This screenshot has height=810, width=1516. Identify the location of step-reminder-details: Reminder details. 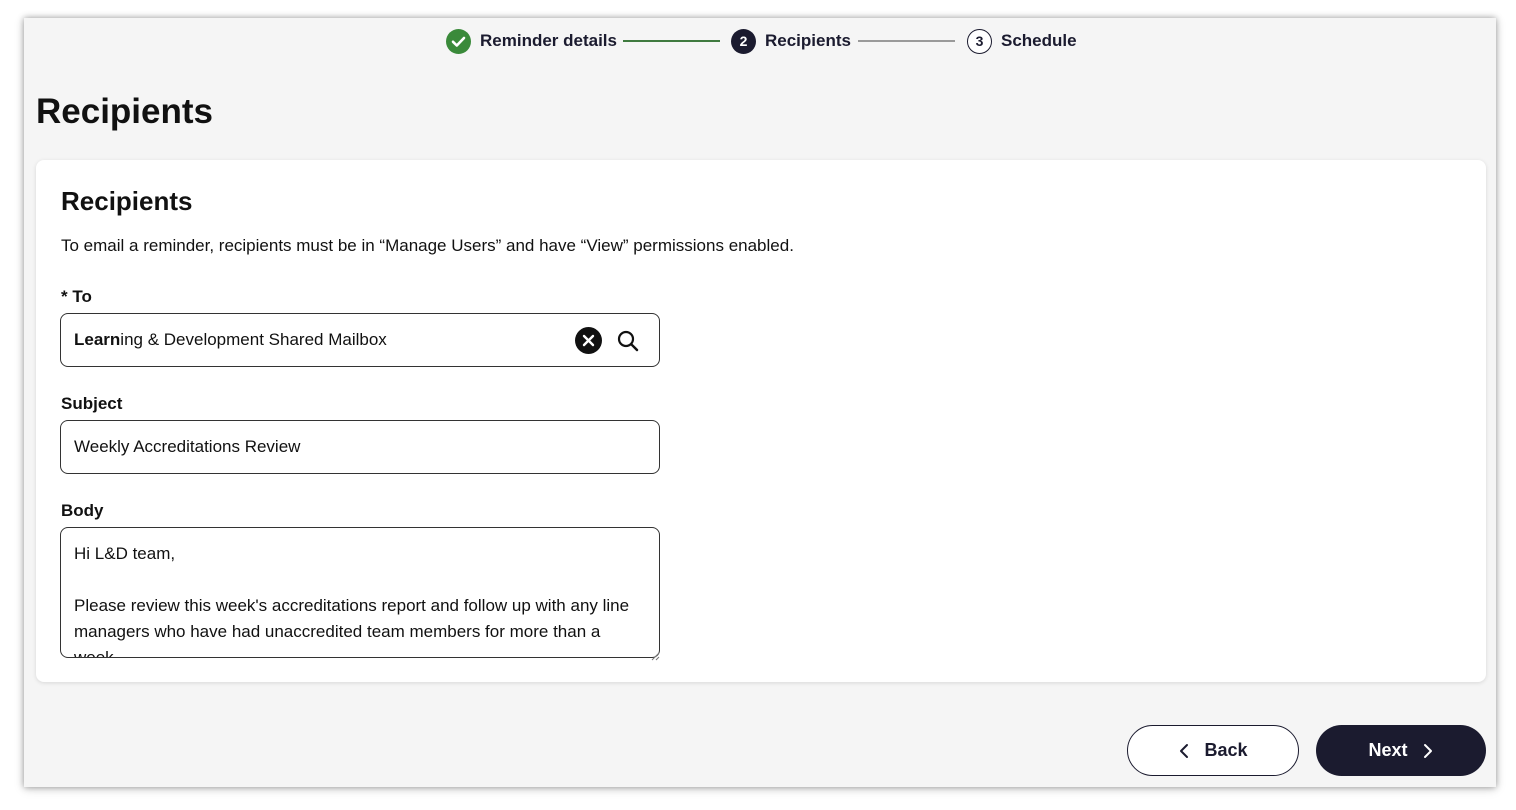
(531, 41).